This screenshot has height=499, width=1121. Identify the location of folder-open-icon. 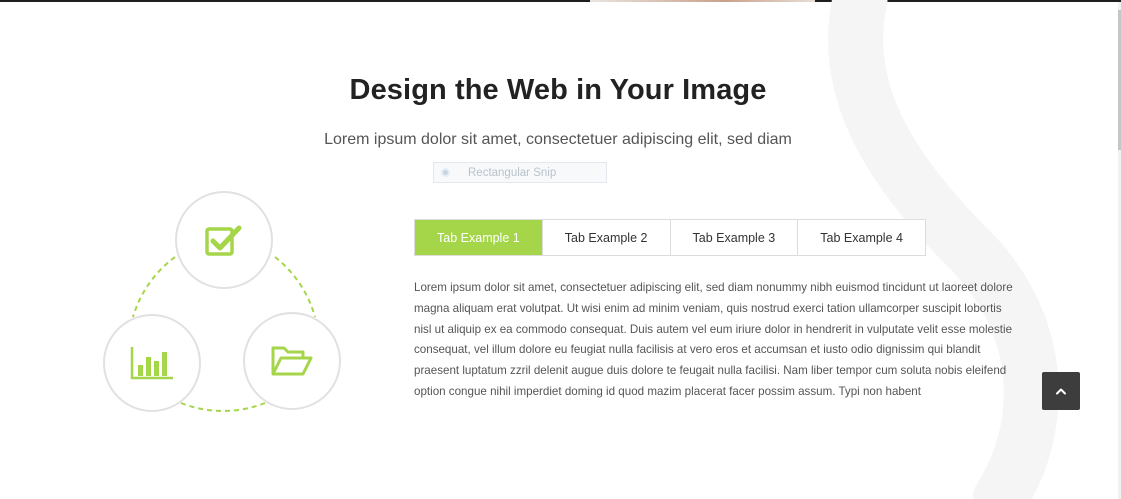
(292, 361).